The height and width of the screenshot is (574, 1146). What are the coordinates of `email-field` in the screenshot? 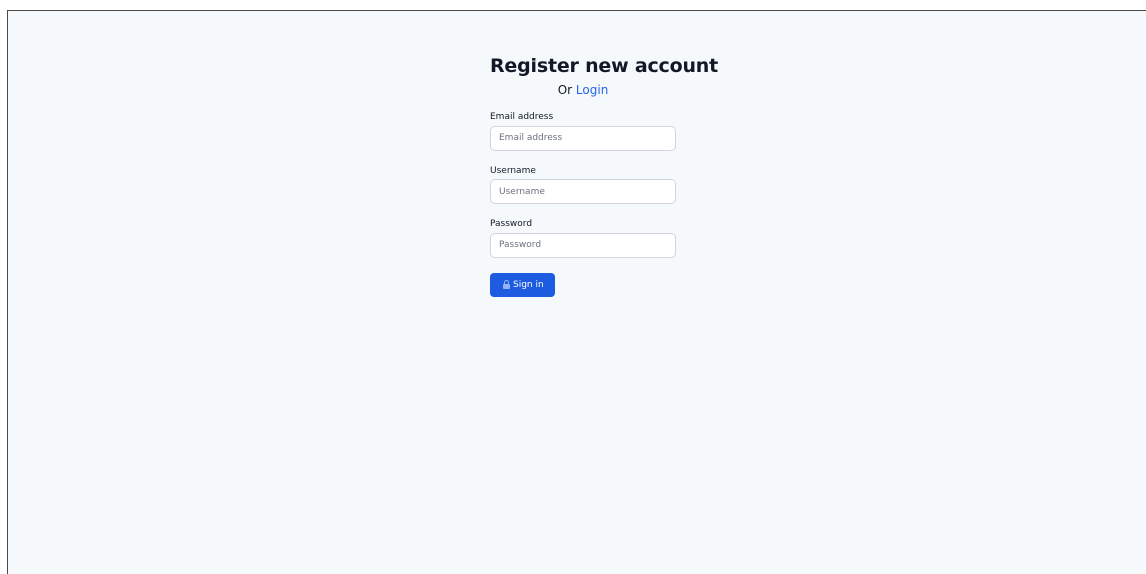 It's located at (583, 138).